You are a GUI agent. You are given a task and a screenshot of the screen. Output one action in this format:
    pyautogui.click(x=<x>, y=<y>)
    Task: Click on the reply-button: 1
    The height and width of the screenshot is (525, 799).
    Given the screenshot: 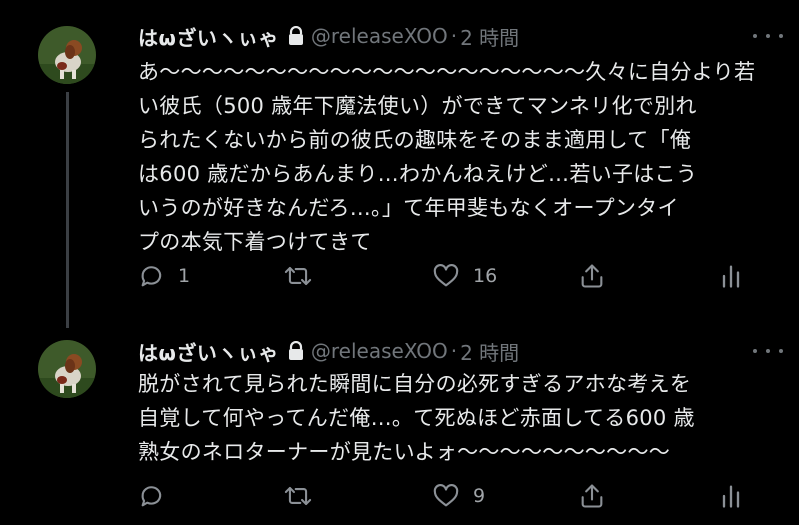 What is the action you would take?
    pyautogui.click(x=164, y=276)
    